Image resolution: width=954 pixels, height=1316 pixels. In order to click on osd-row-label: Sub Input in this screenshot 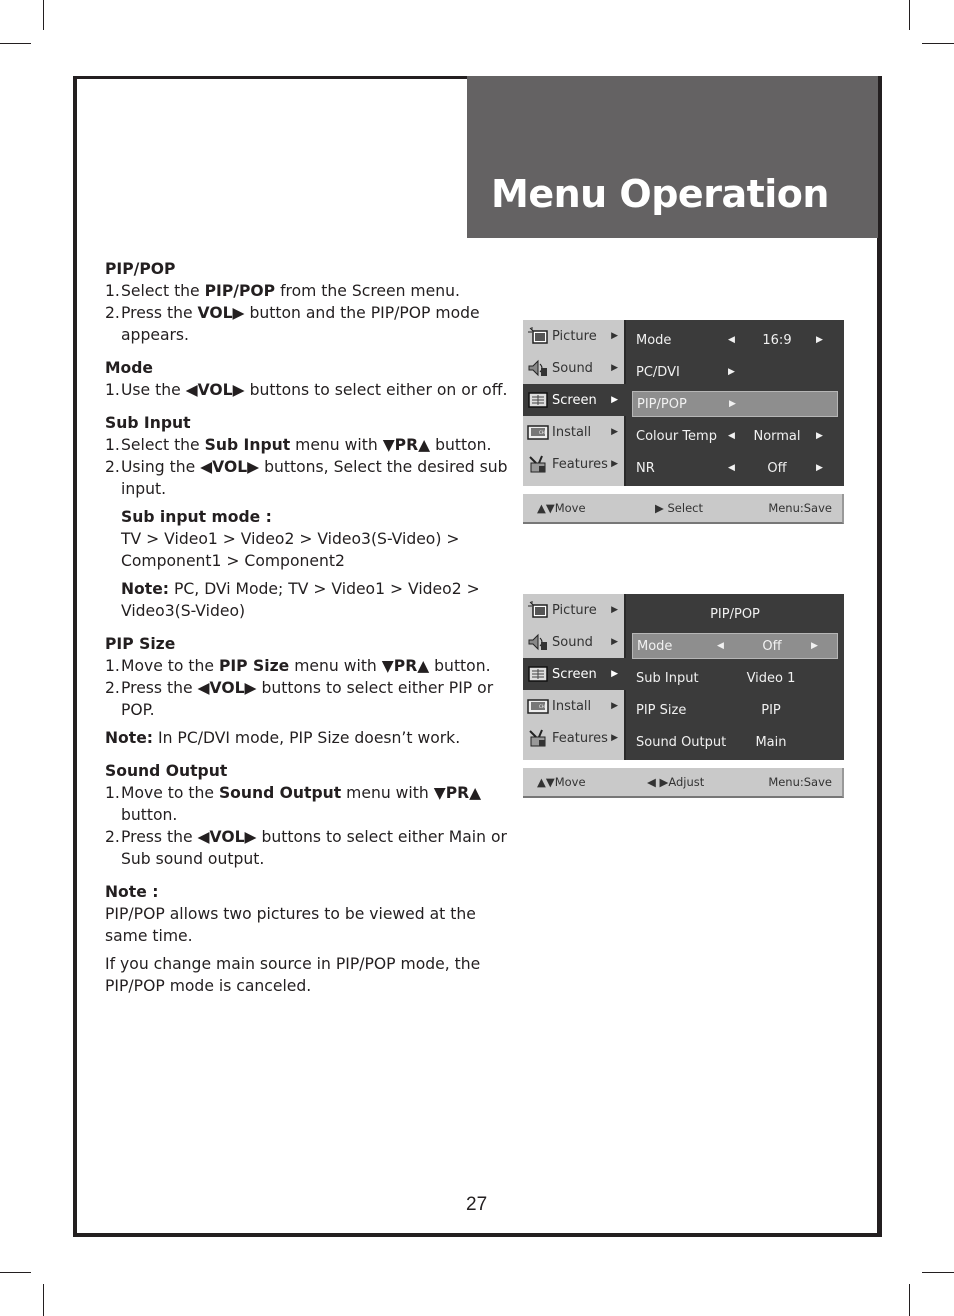, I will do `click(667, 678)`.